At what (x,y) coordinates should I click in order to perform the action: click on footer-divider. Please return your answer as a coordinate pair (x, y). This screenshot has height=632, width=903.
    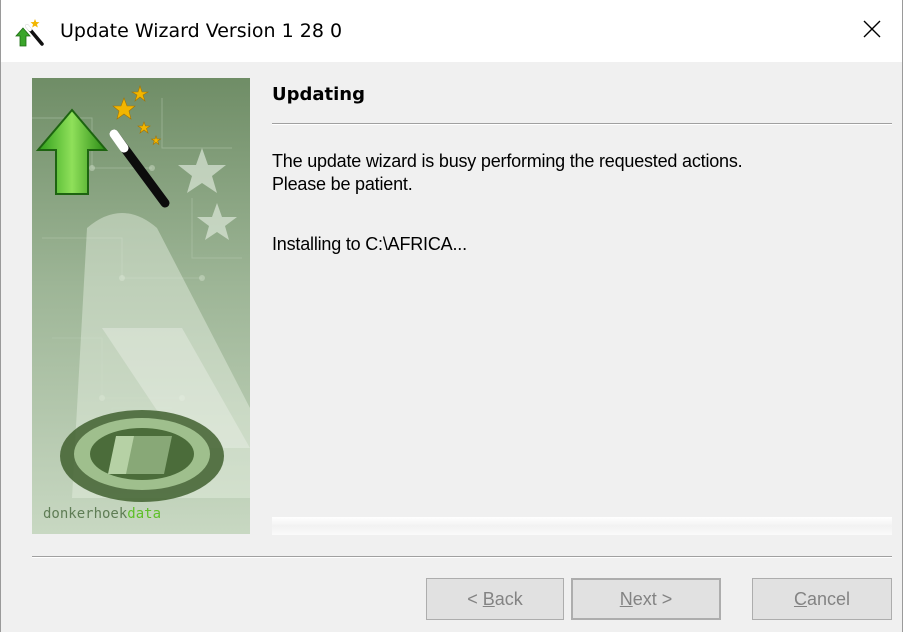
    Looking at the image, I should click on (462, 557).